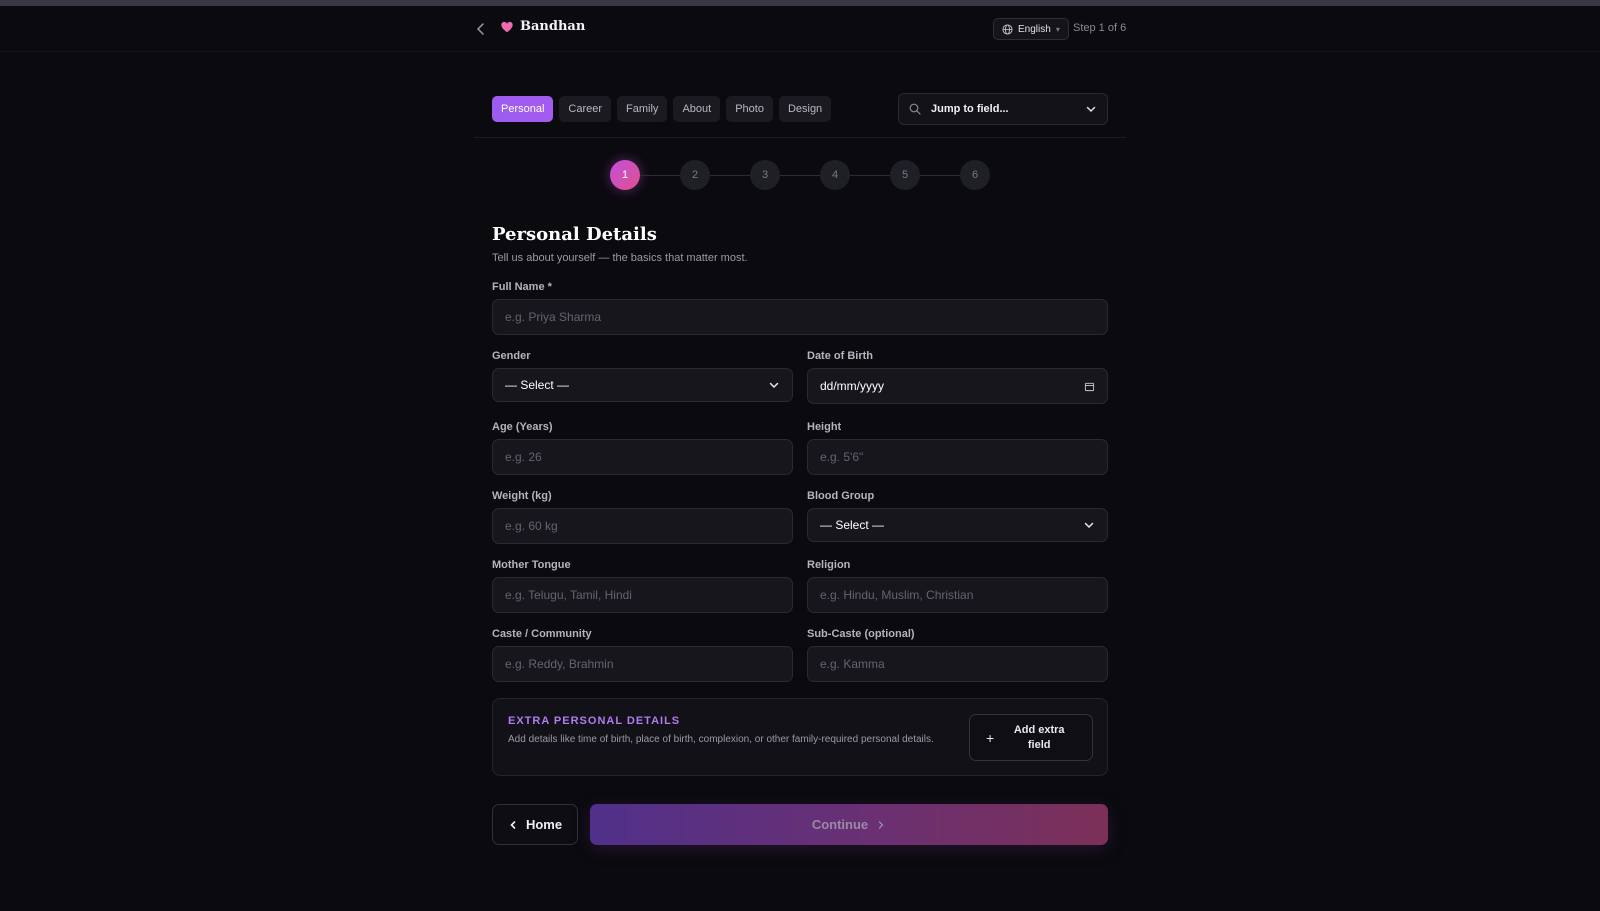  I want to click on gender-label: Gender, so click(511, 356).